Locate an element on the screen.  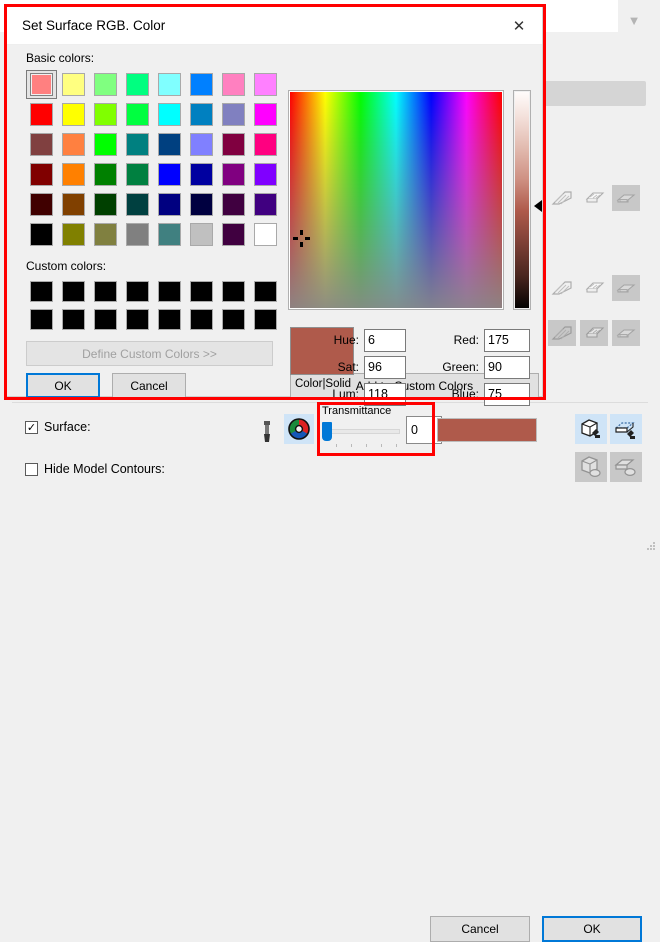
transmittance-slider is located at coordinates (361, 434).